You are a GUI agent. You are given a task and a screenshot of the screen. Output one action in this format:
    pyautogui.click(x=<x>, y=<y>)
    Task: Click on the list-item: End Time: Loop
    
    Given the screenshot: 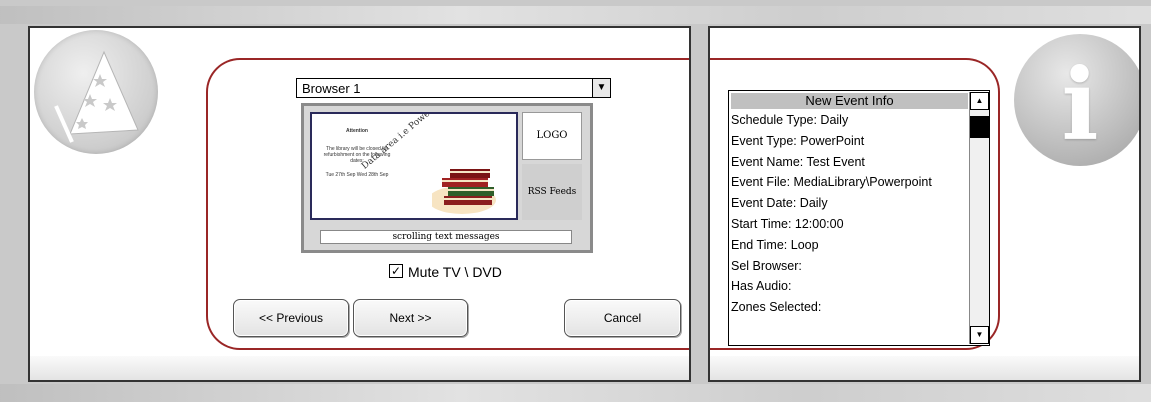 What is the action you would take?
    pyautogui.click(x=849, y=245)
    